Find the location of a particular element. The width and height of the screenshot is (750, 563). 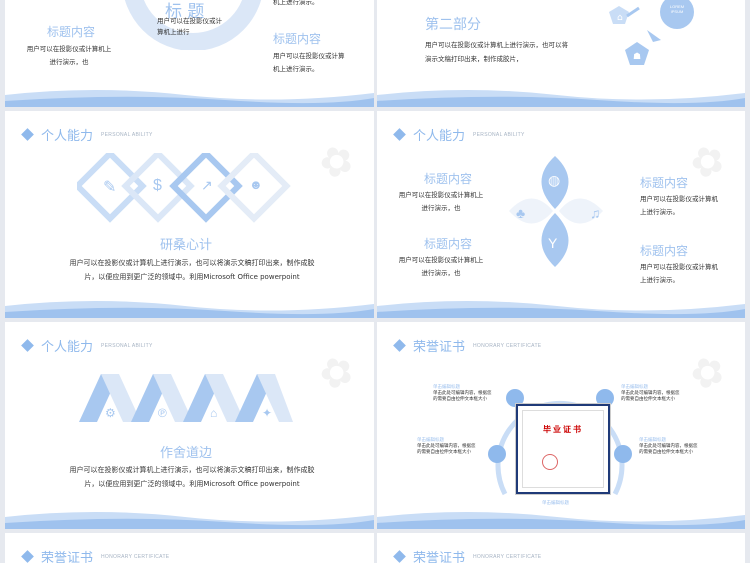

cocktail-icon: Y is located at coordinates (553, 243).